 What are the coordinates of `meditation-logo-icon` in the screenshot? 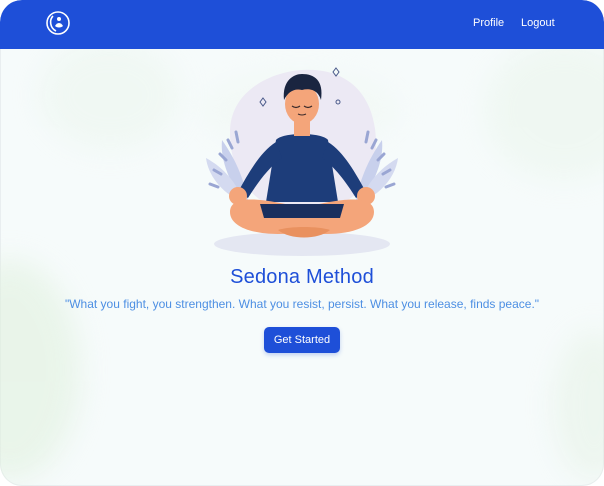 It's located at (58, 23).